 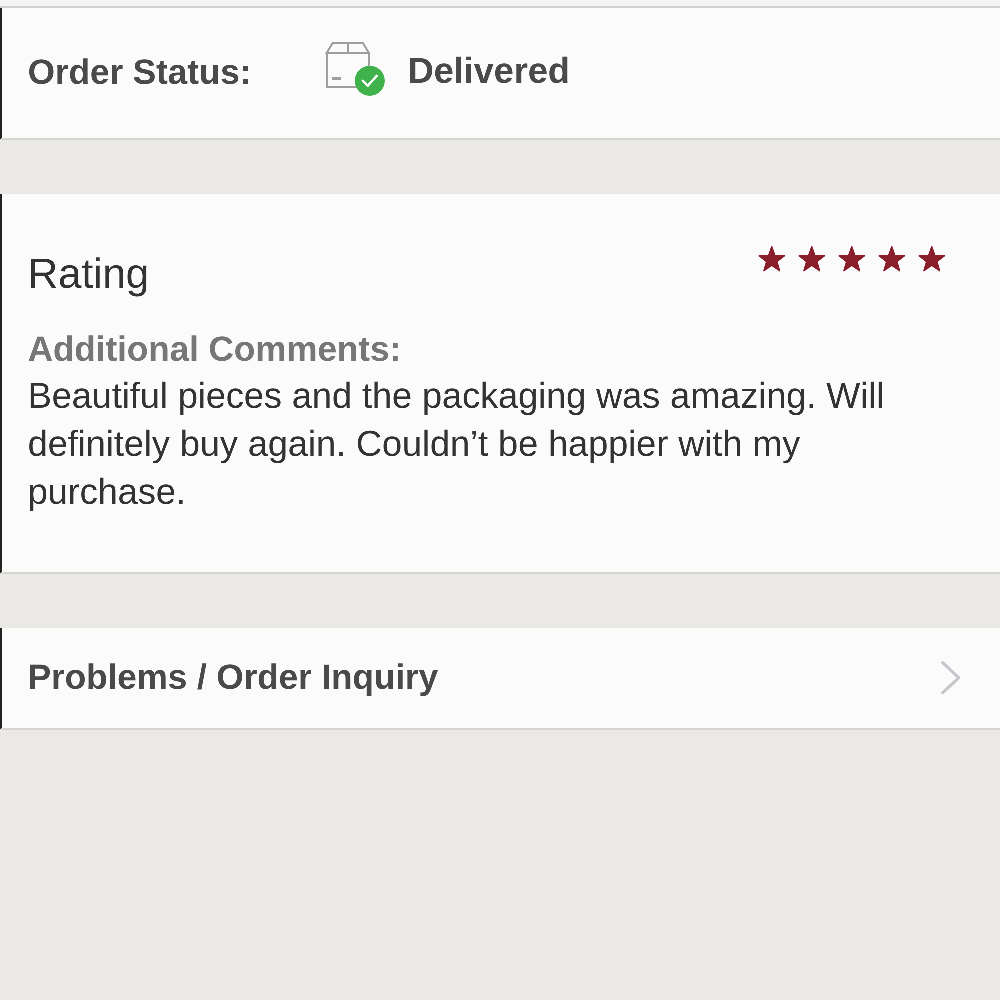 What do you see at coordinates (489, 71) in the screenshot?
I see `order-status-value: Delivered` at bounding box center [489, 71].